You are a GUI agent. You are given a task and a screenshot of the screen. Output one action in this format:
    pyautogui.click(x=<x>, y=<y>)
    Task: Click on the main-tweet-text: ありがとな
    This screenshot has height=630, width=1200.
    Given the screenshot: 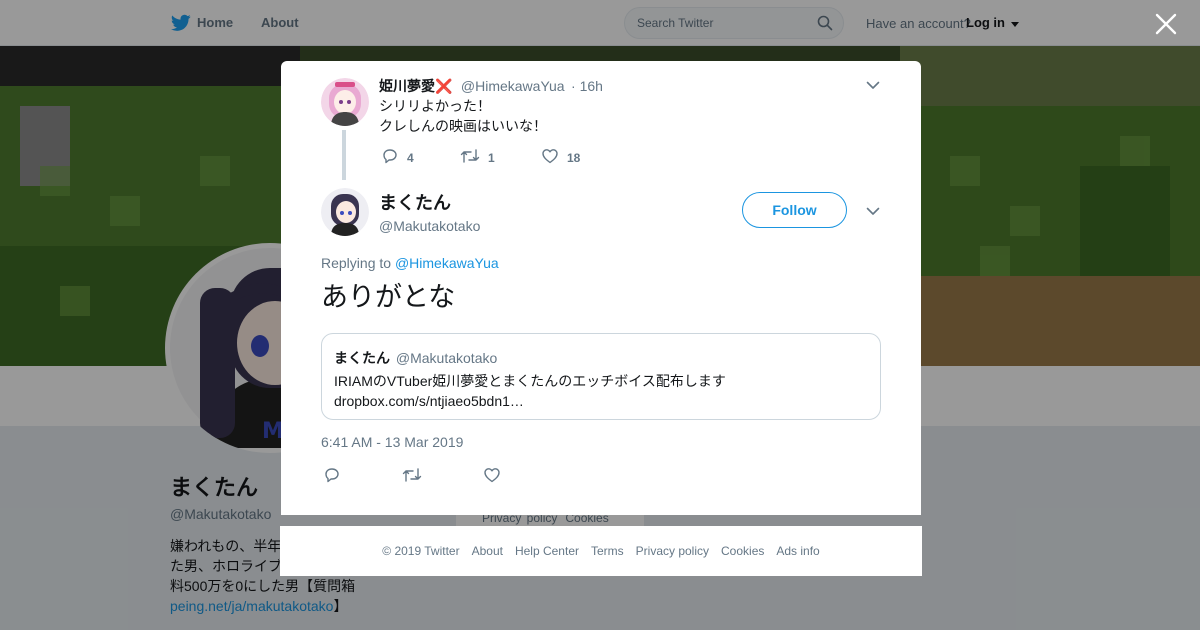 What is the action you would take?
    pyautogui.click(x=388, y=297)
    